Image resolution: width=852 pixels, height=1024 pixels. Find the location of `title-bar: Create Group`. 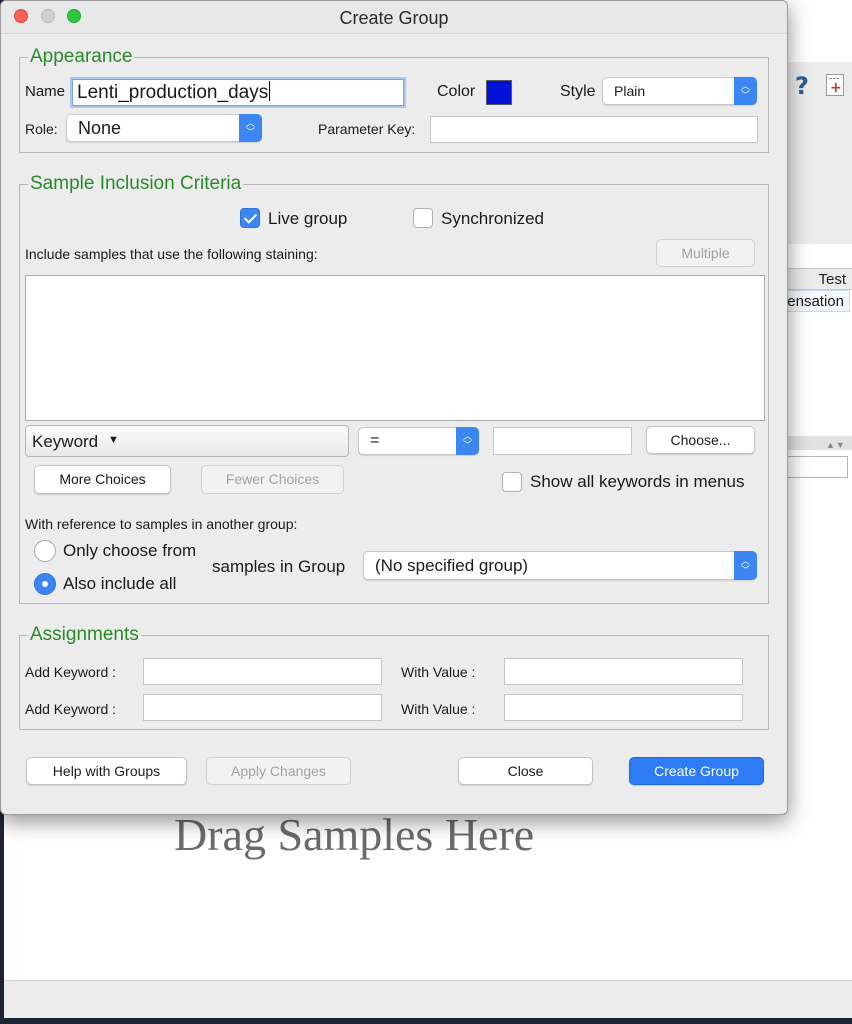

title-bar: Create Group is located at coordinates (394, 17).